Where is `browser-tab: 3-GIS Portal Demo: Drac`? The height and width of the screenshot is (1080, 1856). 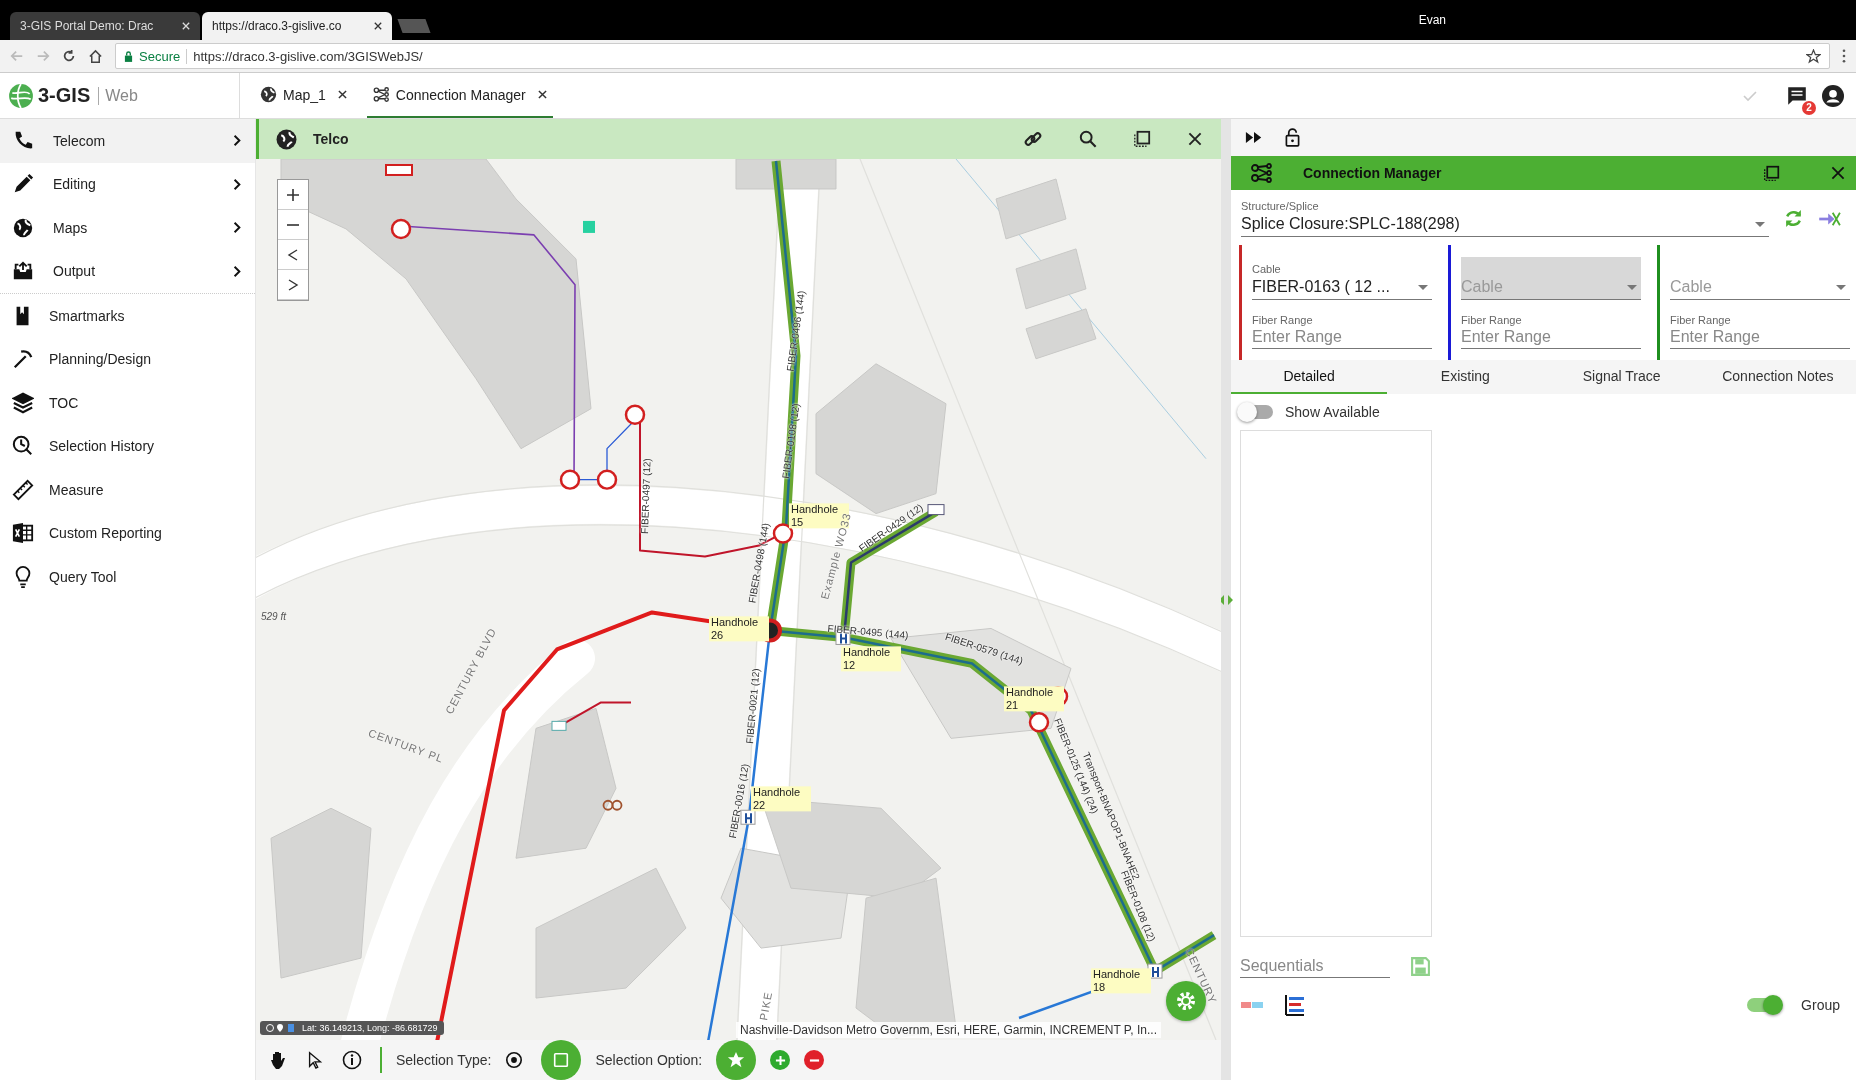 browser-tab: 3-GIS Portal Demo: Drac is located at coordinates (105, 26).